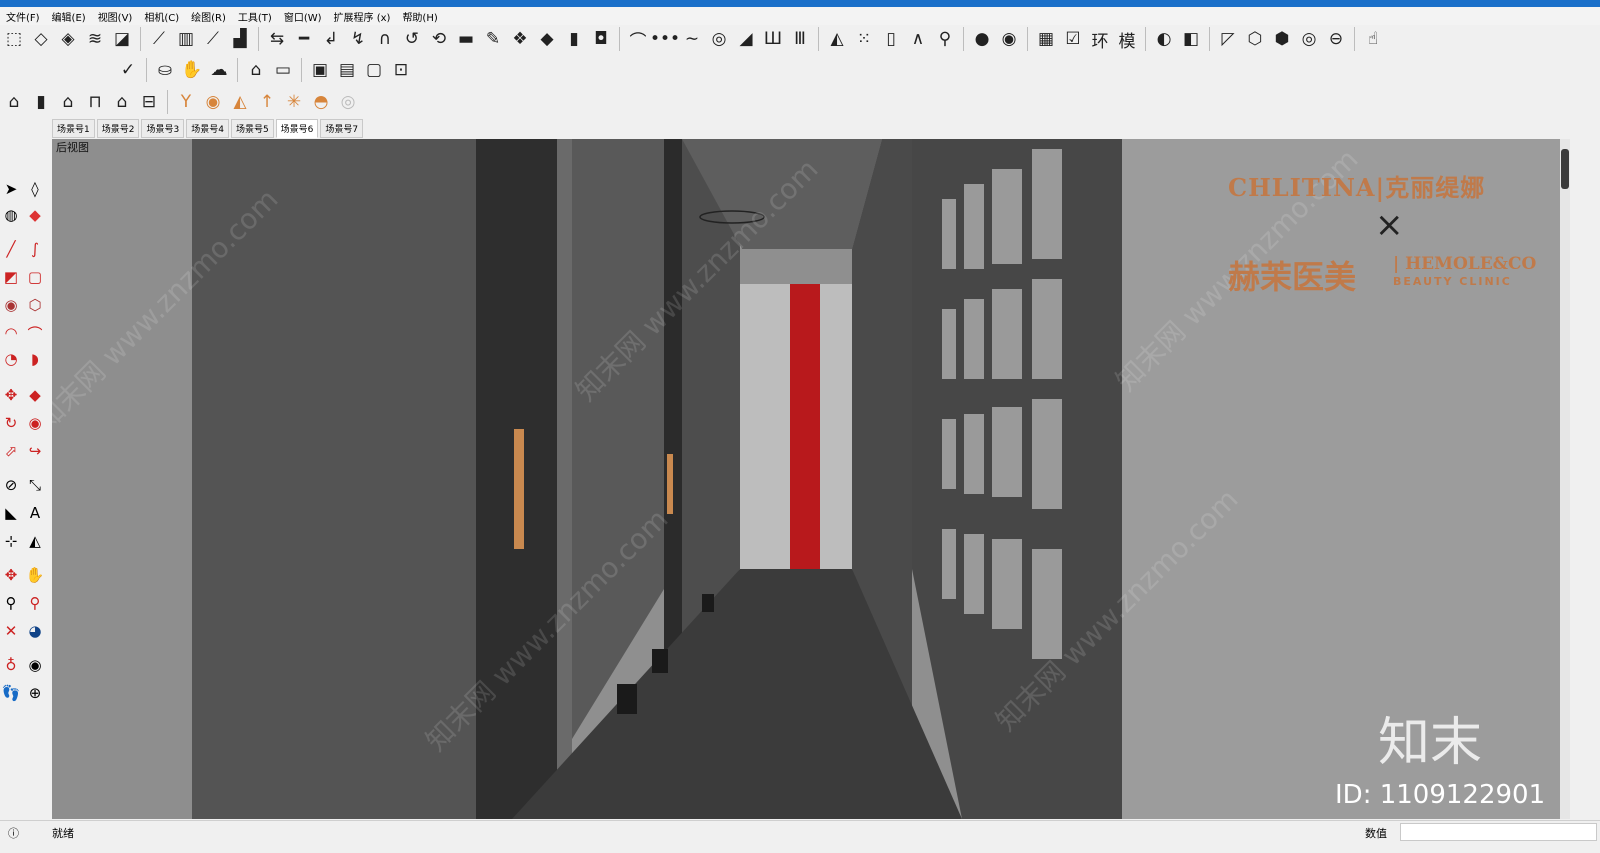 This screenshot has height=853, width=1600. What do you see at coordinates (35, 305) in the screenshot?
I see `polygon-icon: ⬡` at bounding box center [35, 305].